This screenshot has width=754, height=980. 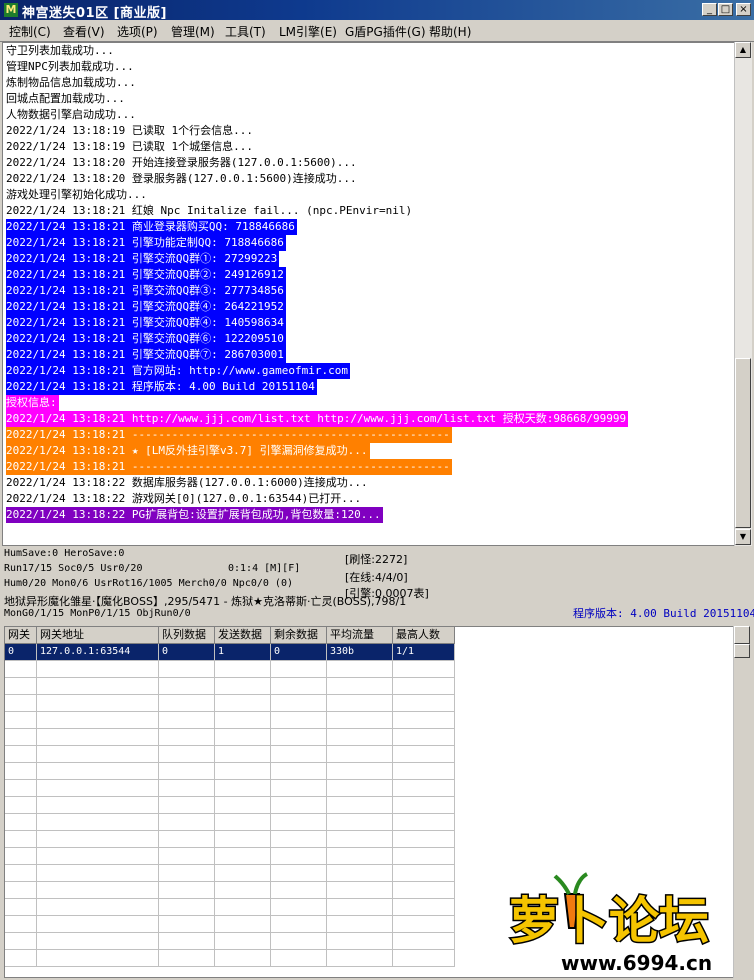 I want to click on menu-help: 帮助(H), so click(x=450, y=31).